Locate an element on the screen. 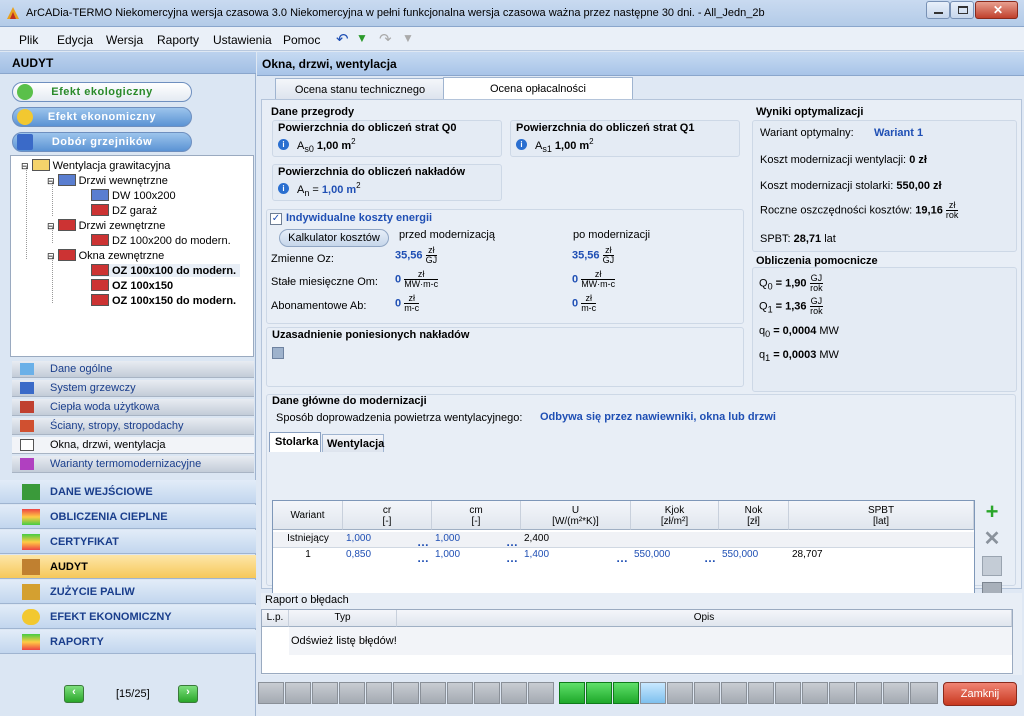  qn-value: 1,00 m is located at coordinates (339, 190).